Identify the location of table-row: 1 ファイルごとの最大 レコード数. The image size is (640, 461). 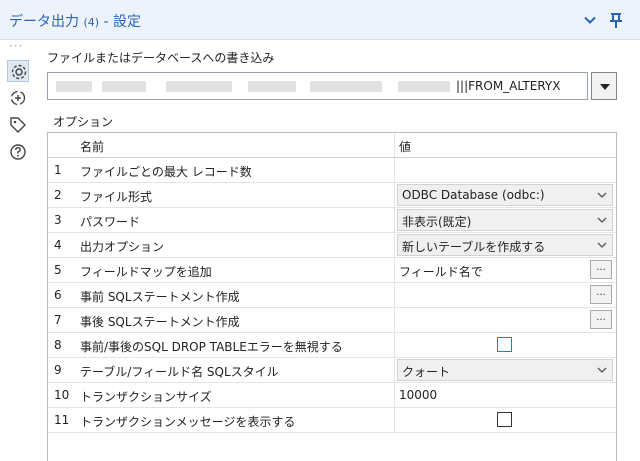
(332, 170).